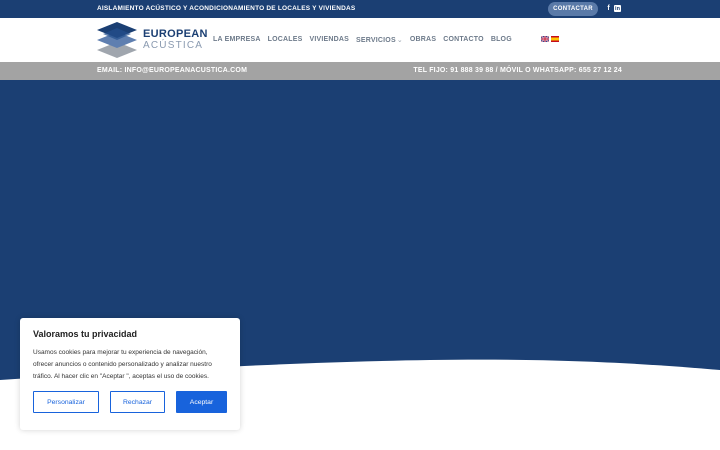 The height and width of the screenshot is (450, 720). I want to click on nav-servicios-label: SERVICIOS, so click(376, 40).